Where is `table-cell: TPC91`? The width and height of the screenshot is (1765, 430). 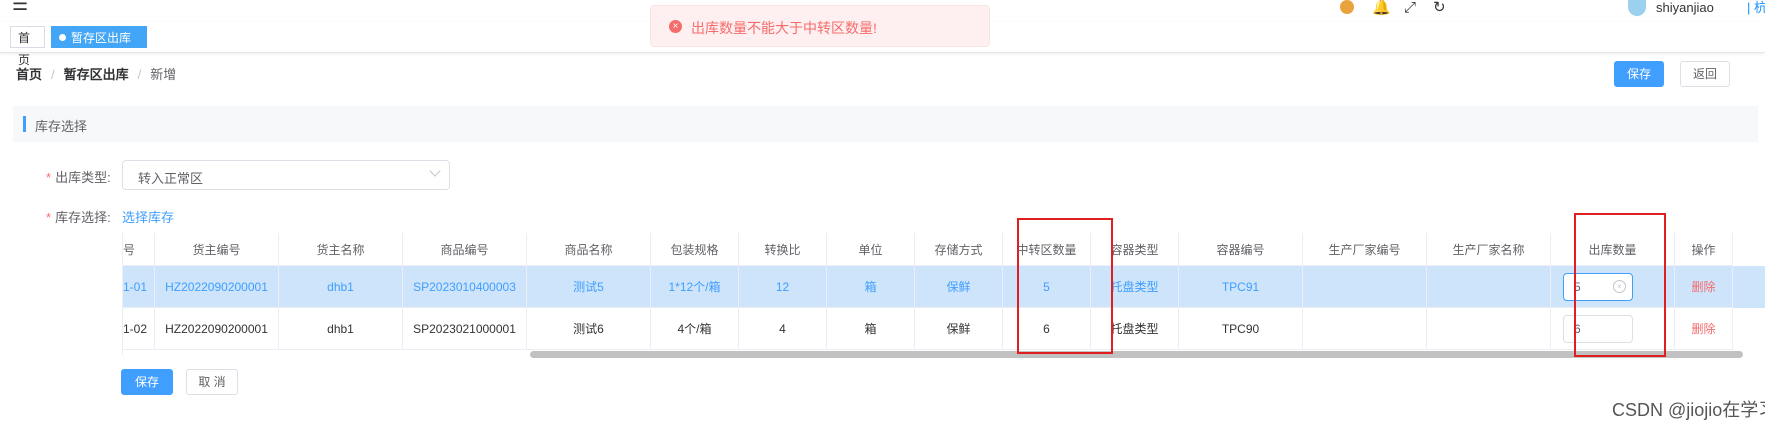 table-cell: TPC91 is located at coordinates (1241, 287).